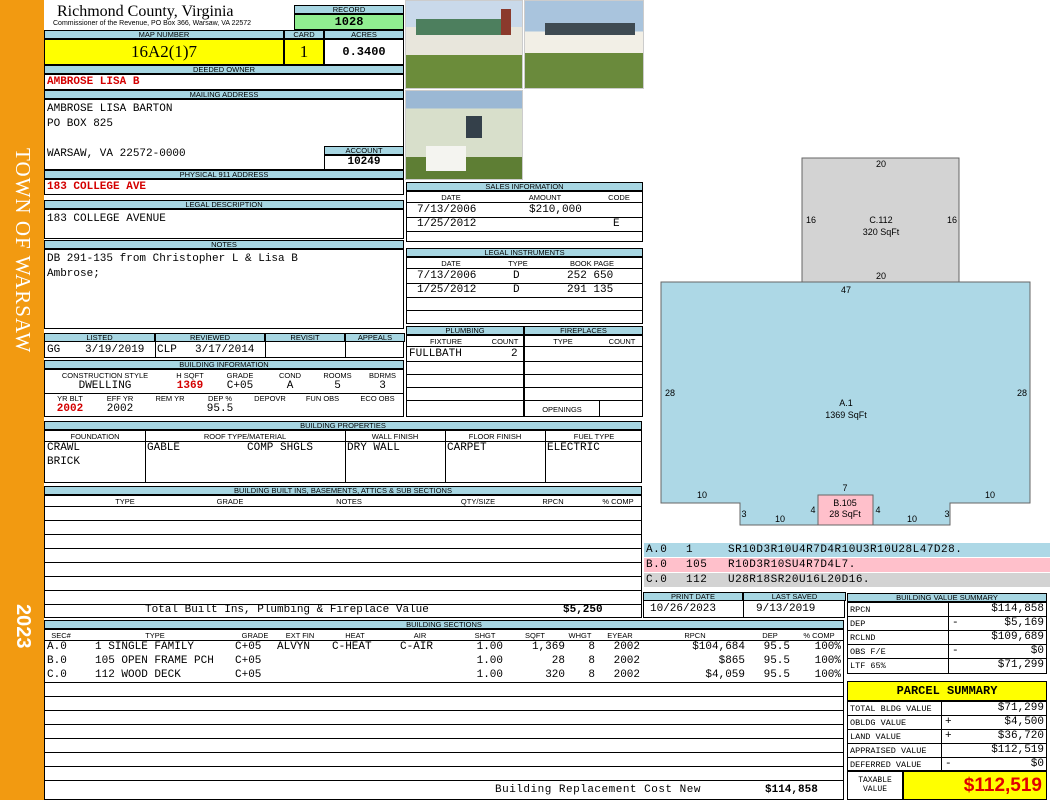 The width and height of the screenshot is (1050, 800). Describe the element at coordinates (355, 635) in the screenshot. I see `sections-col-4: HEAT` at that location.